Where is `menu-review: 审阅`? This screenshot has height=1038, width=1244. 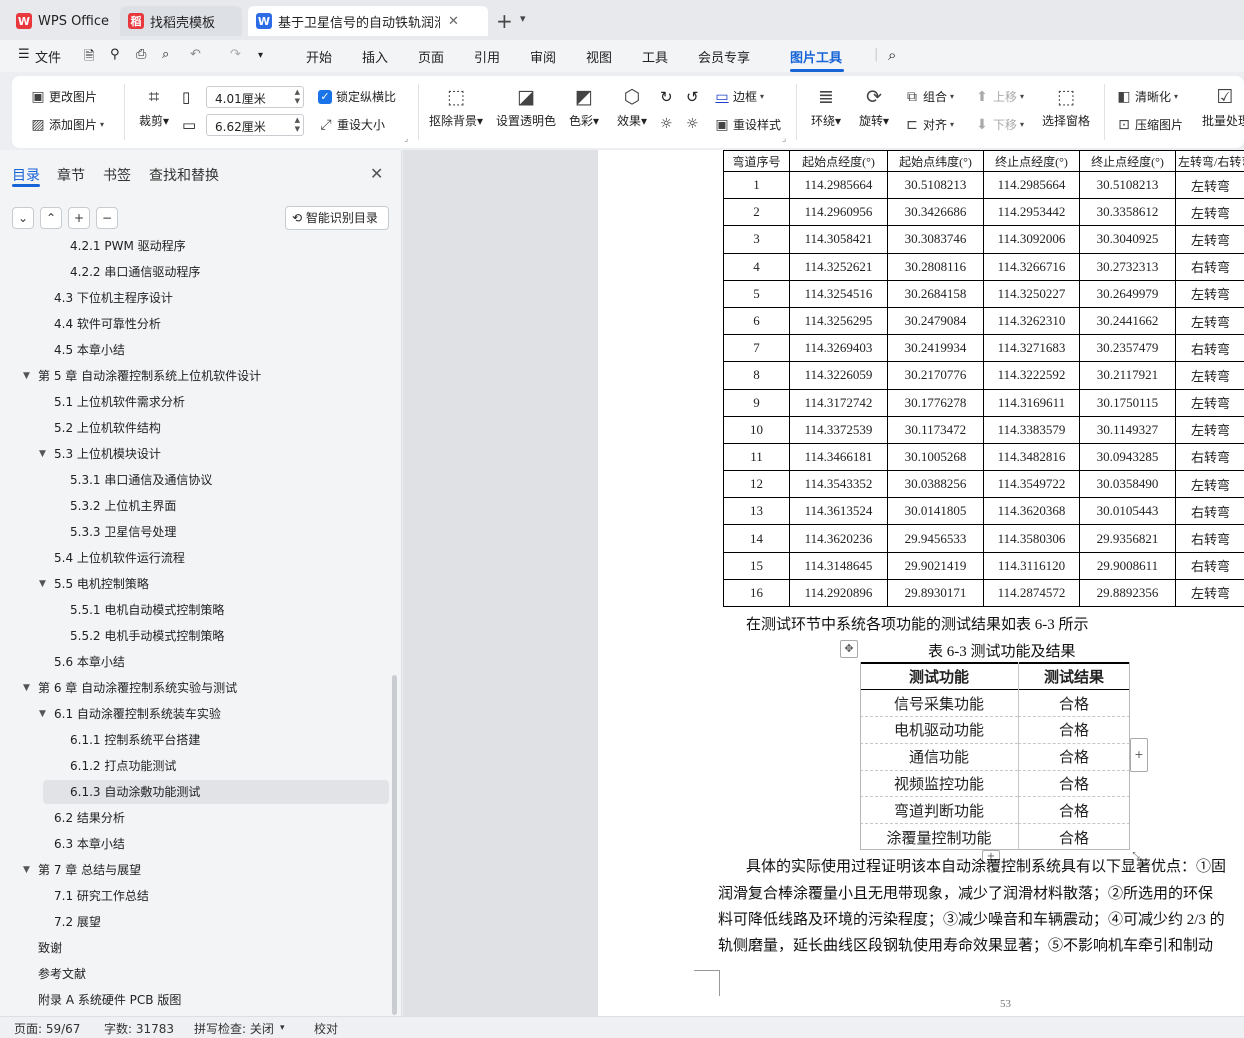 menu-review: 审阅 is located at coordinates (543, 56).